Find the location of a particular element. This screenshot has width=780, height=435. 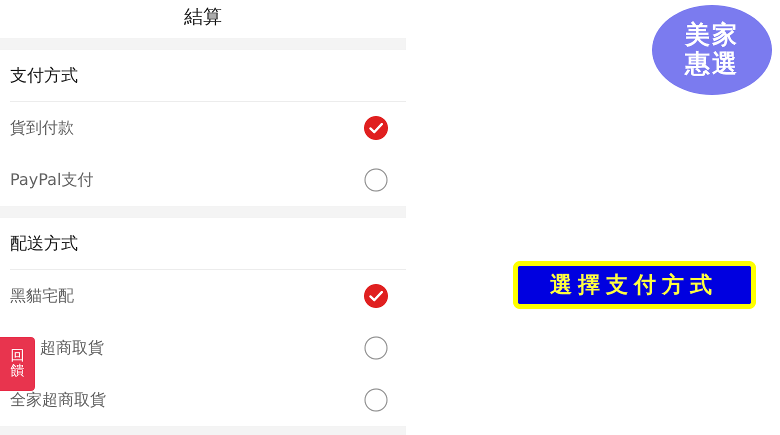

logo: 美家 惠選 is located at coordinates (712, 50).